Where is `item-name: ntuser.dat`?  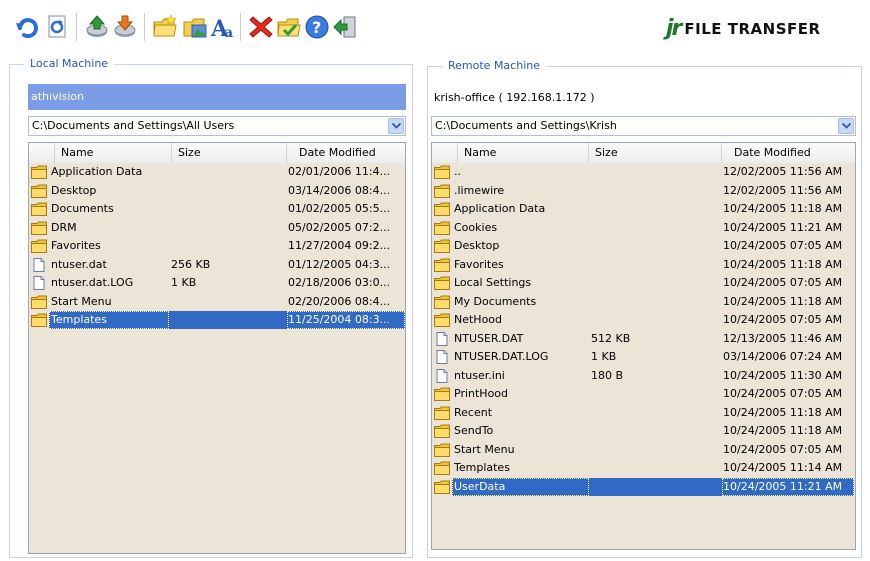 item-name: ntuser.dat is located at coordinates (79, 264).